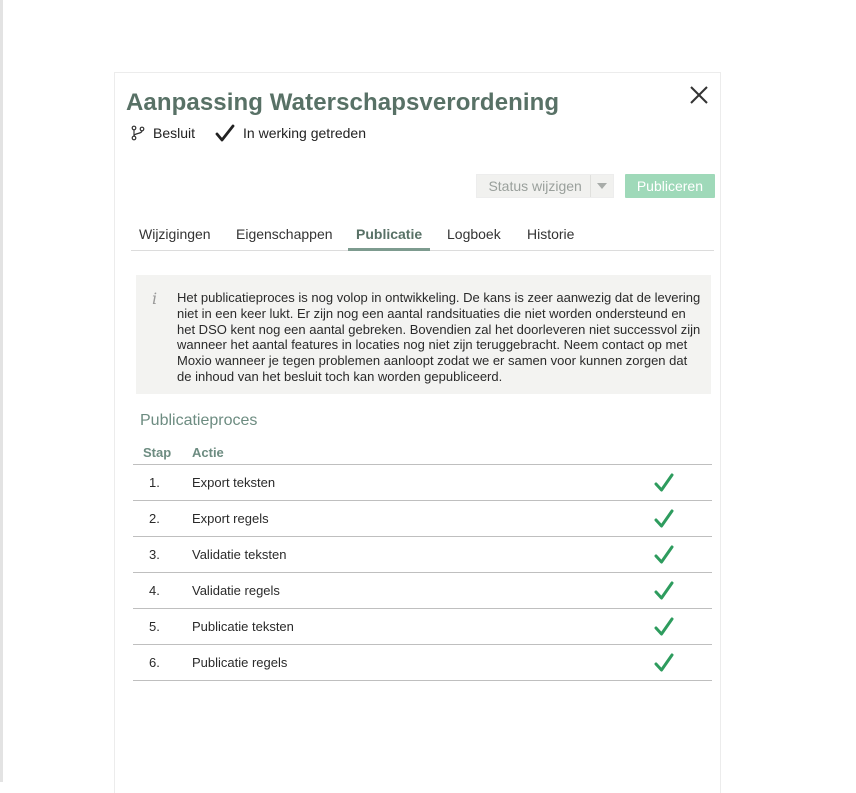 The height and width of the screenshot is (793, 856). Describe the element at coordinates (162, 662) in the screenshot. I see `step-number: 6.` at that location.